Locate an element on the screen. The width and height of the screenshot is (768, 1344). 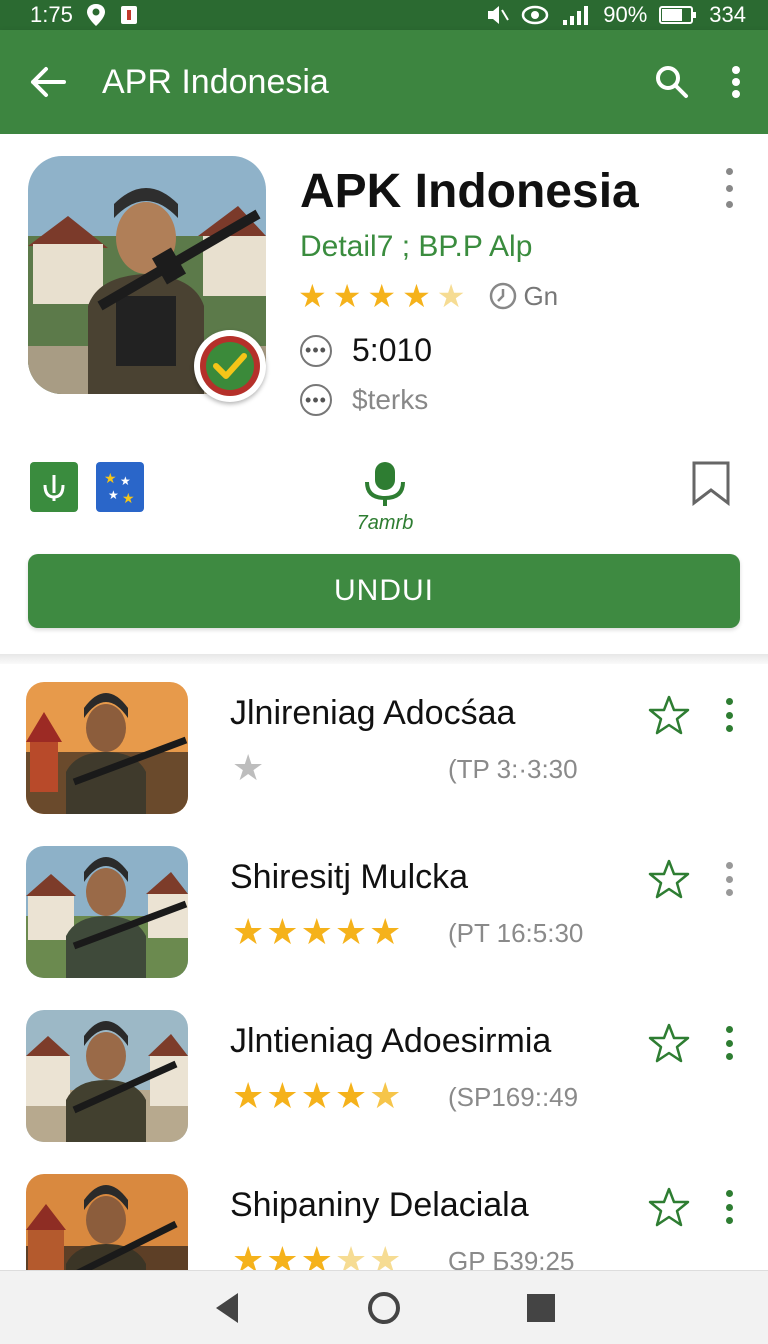
more-vert-icon is located at coordinates (736, 82).